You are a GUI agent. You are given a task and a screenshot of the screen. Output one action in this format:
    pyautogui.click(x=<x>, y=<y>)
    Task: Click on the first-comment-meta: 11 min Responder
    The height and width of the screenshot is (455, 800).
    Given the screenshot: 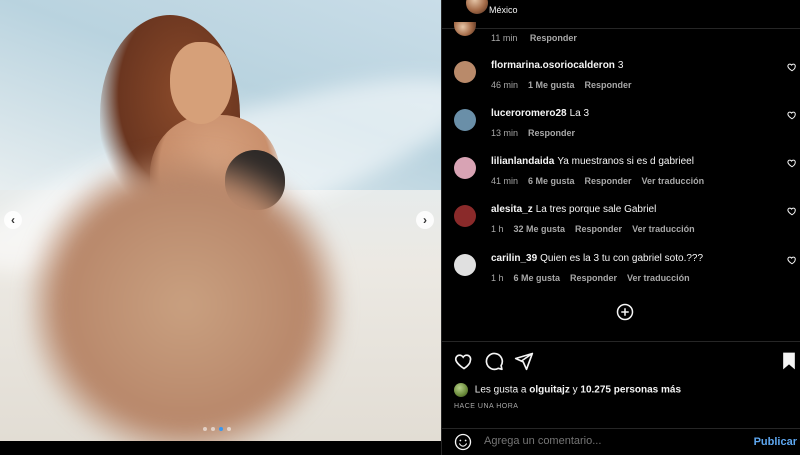 What is the action you would take?
    pyautogui.click(x=539, y=38)
    